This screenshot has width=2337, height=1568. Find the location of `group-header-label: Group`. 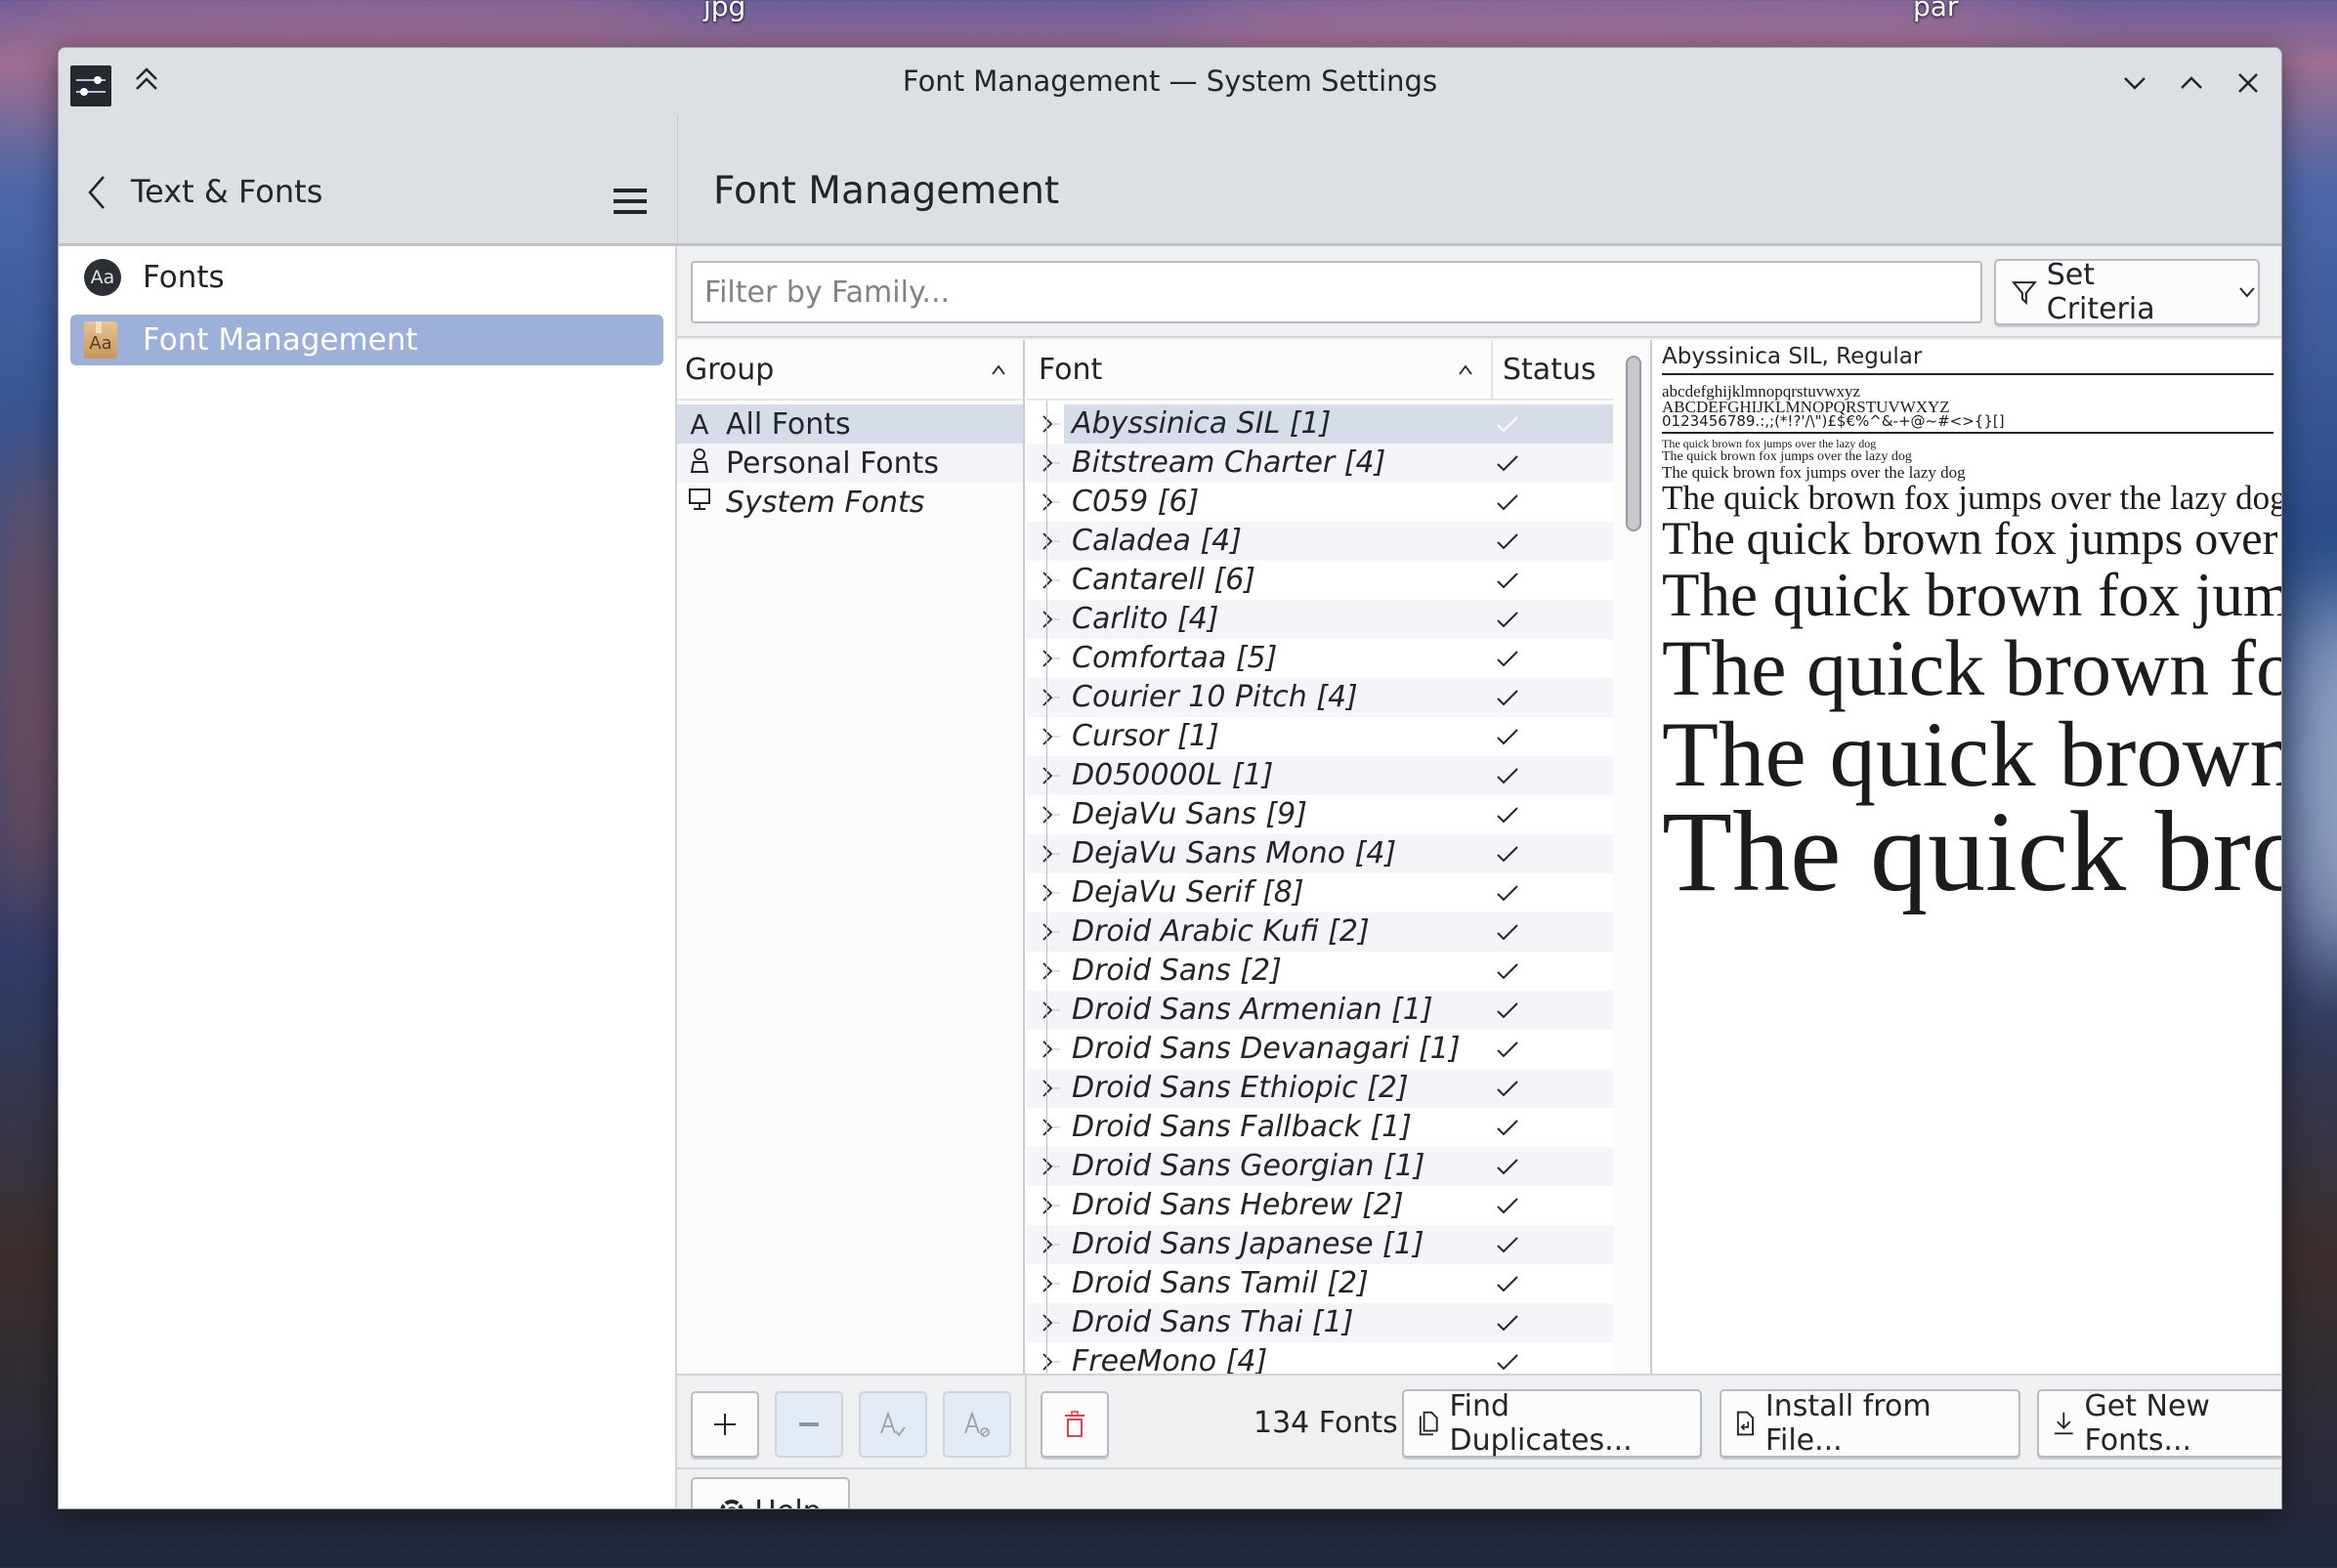

group-header-label: Group is located at coordinates (730, 370).